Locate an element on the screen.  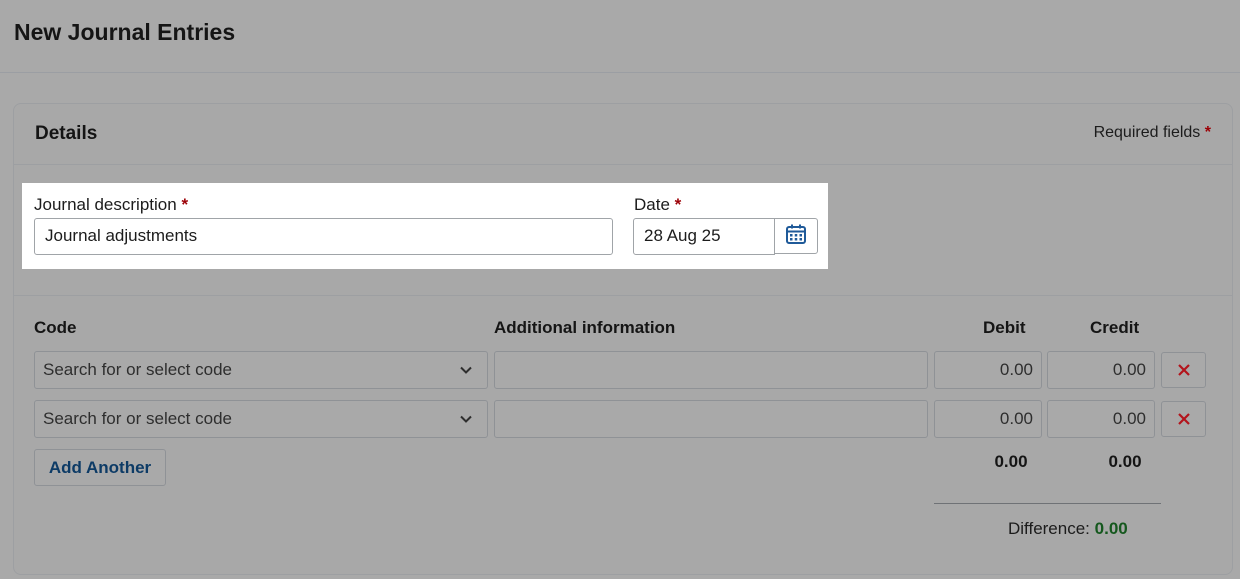
journal-description-input: Journal adjustments is located at coordinates (323, 236).